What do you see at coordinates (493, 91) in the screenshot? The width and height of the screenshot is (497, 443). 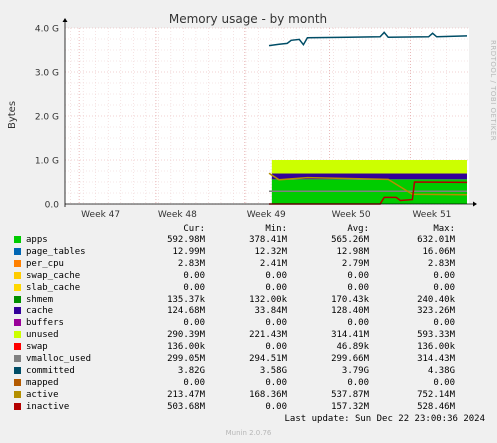 I see `rrdtool-credit: RRDTOOL / TOBI OETIKER` at bounding box center [493, 91].